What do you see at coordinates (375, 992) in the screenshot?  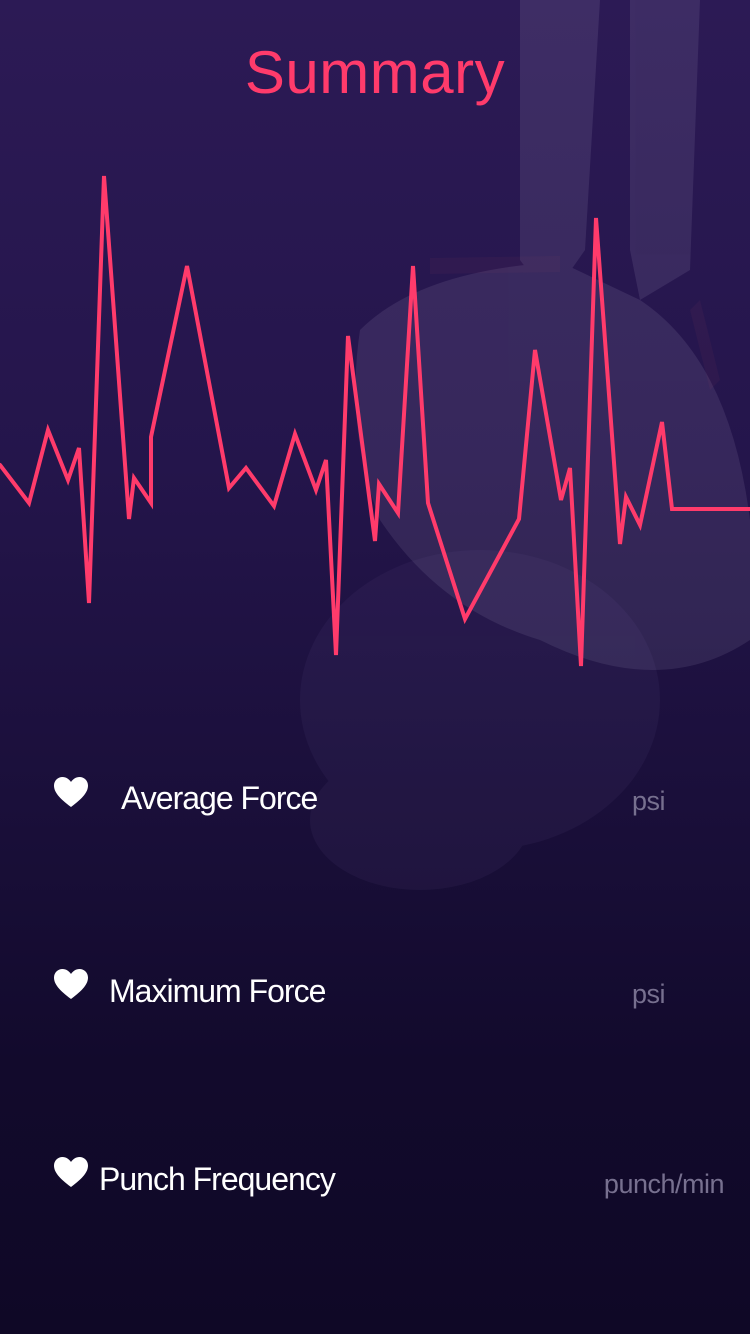 I see `metric-maximum-force: Maximum Force psi` at bounding box center [375, 992].